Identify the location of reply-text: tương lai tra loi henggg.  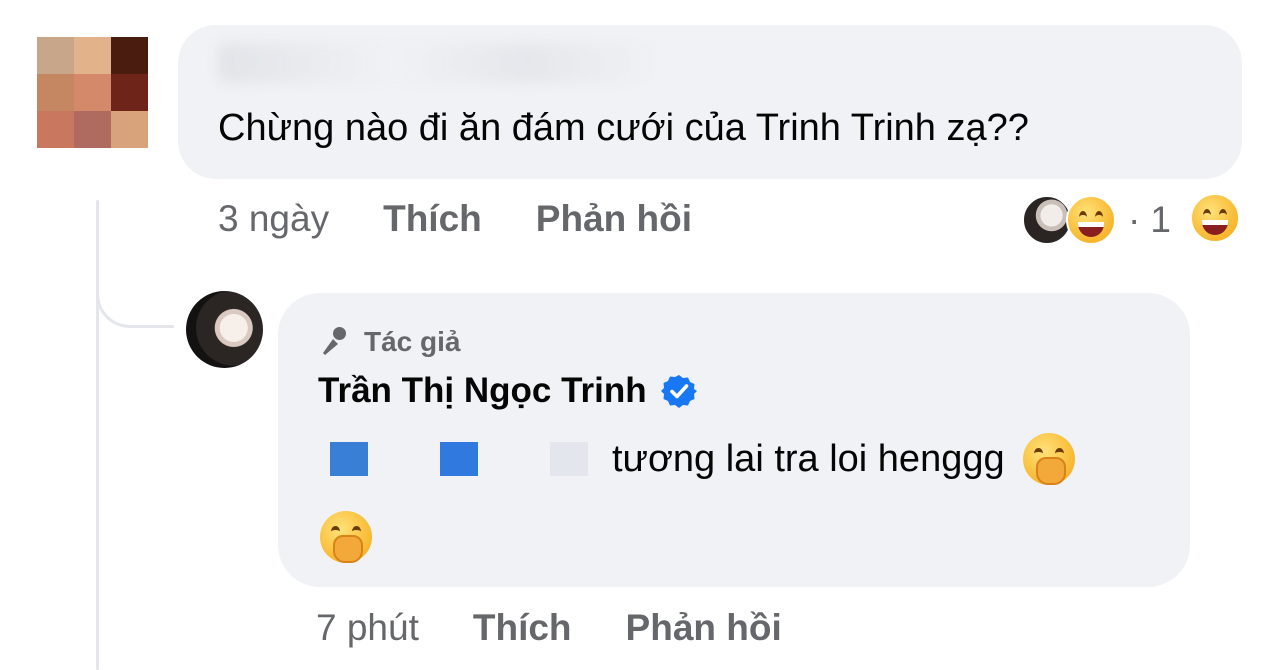
(808, 458).